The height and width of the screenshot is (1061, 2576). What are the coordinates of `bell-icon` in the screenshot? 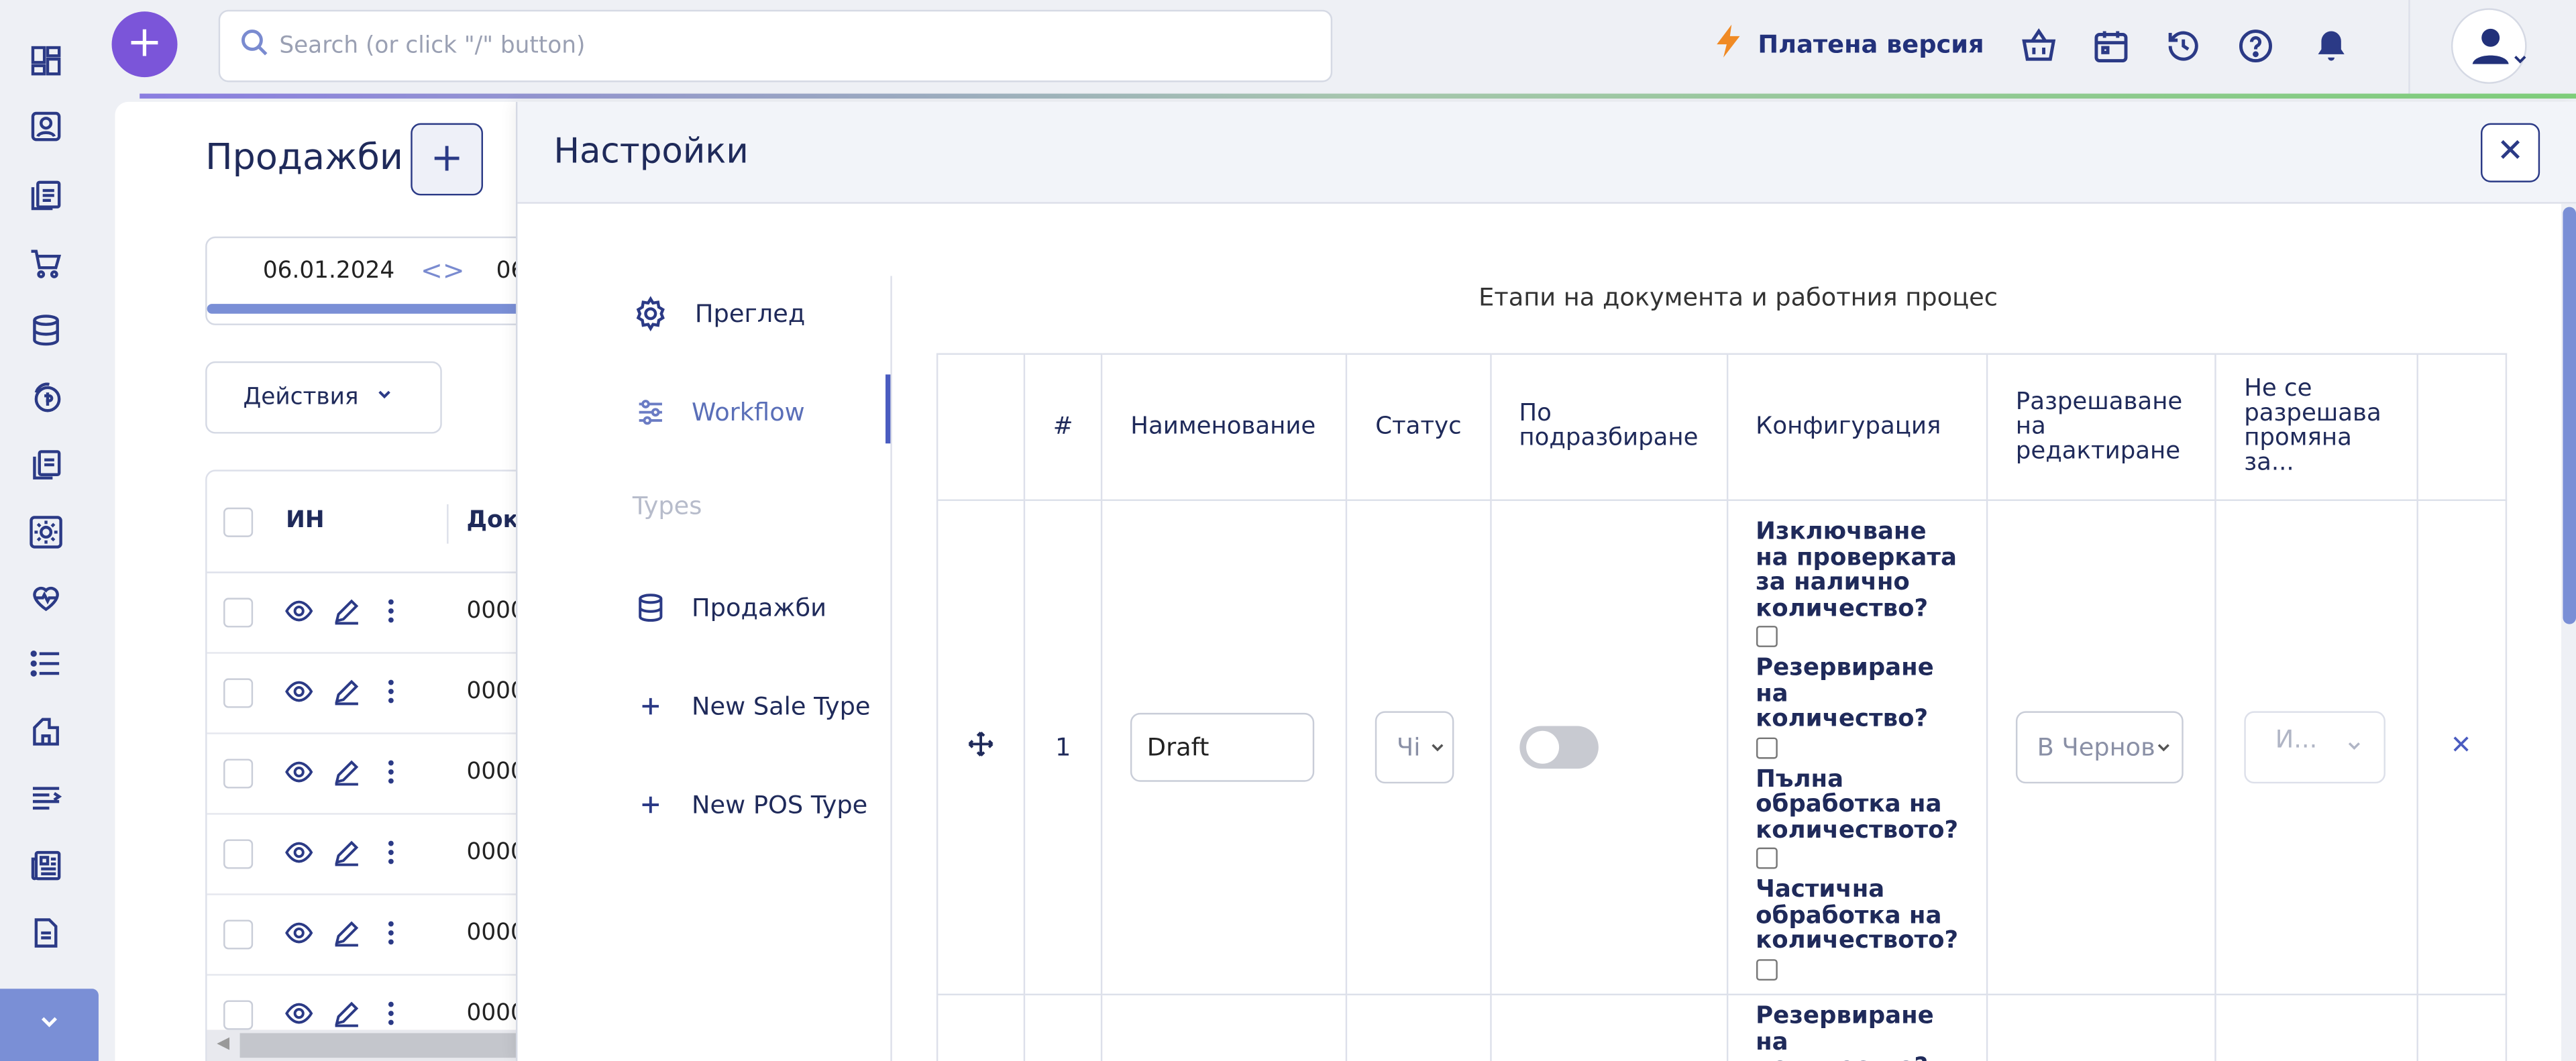 It's located at (2331, 46).